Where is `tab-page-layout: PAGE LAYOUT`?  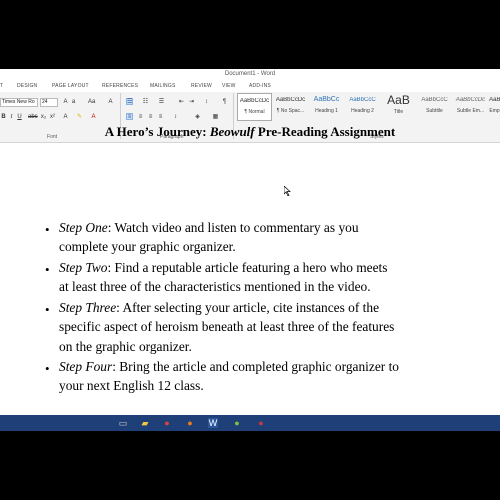
tab-page-layout: PAGE LAYOUT is located at coordinates (70, 86).